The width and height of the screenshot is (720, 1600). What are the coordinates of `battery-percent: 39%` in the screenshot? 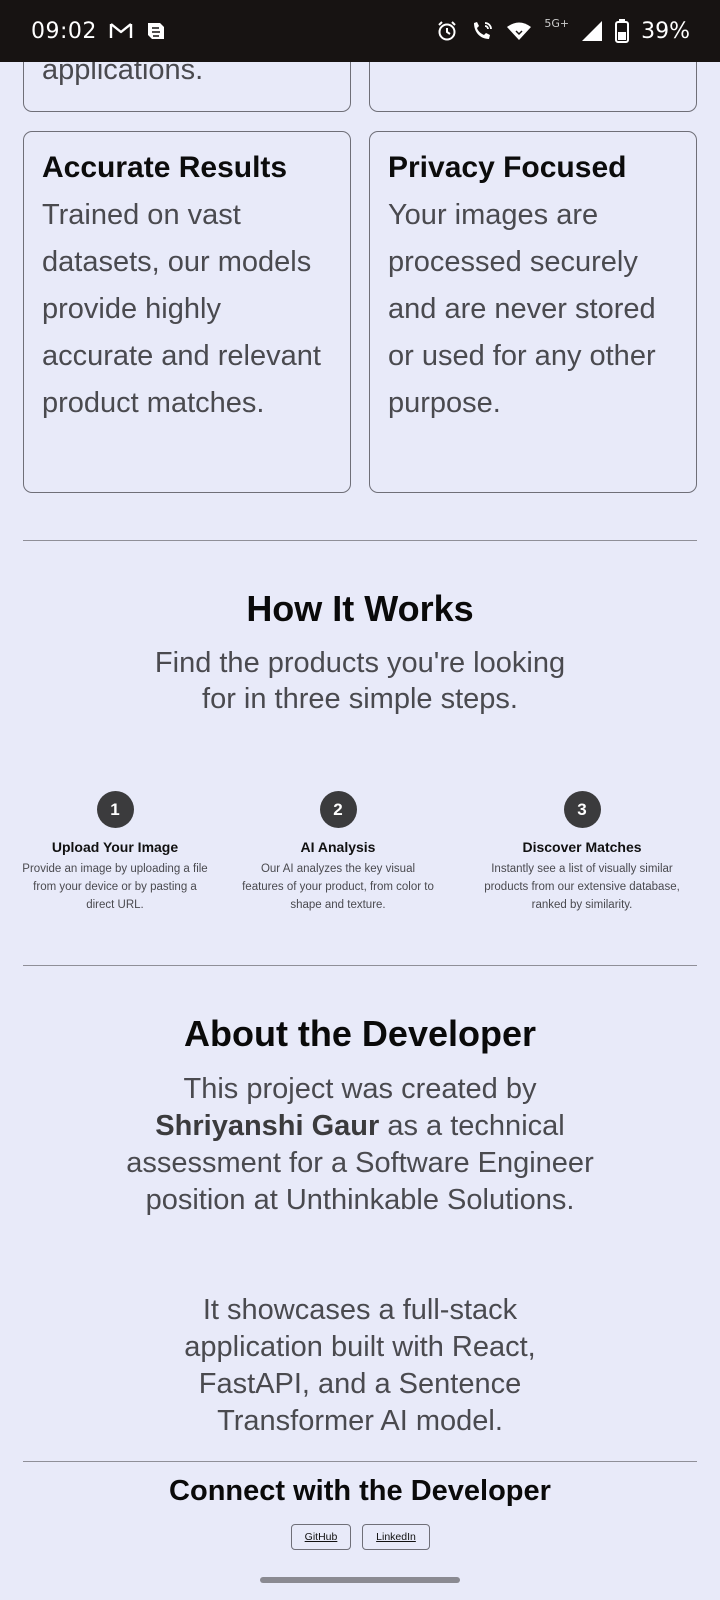 It's located at (665, 31).